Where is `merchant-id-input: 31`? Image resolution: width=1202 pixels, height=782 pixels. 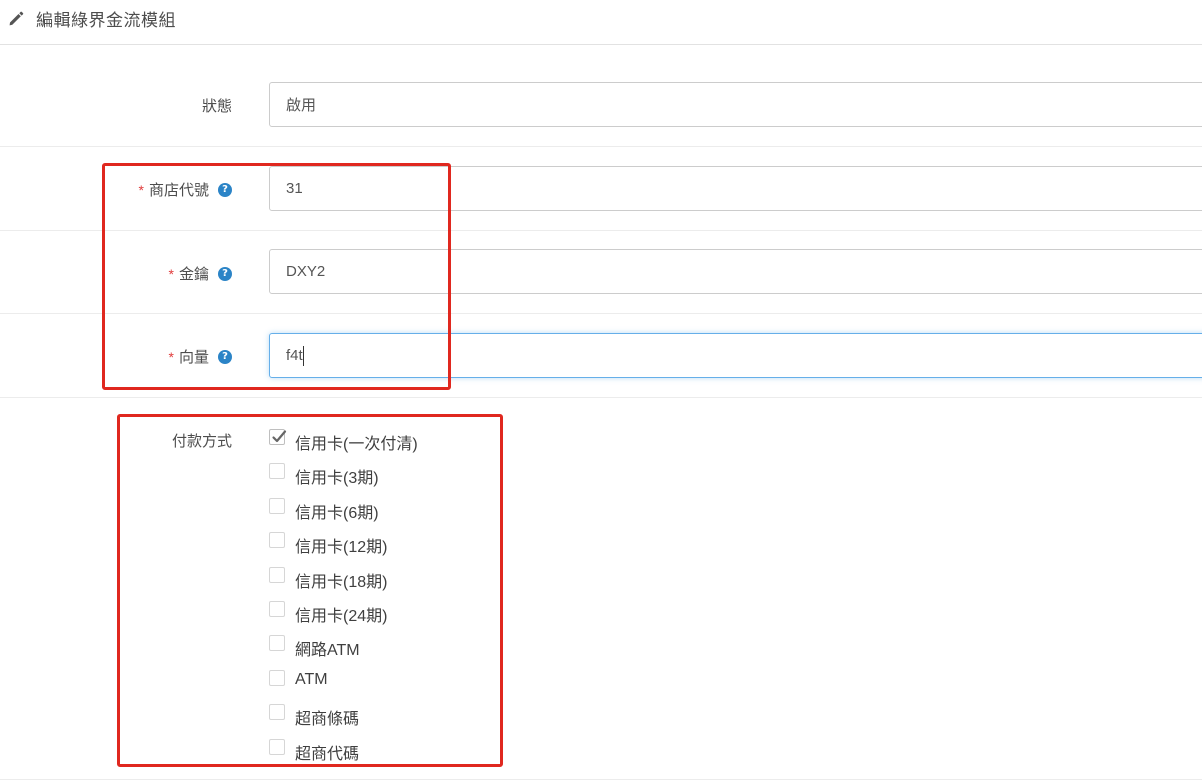 merchant-id-input: 31 is located at coordinates (735, 188).